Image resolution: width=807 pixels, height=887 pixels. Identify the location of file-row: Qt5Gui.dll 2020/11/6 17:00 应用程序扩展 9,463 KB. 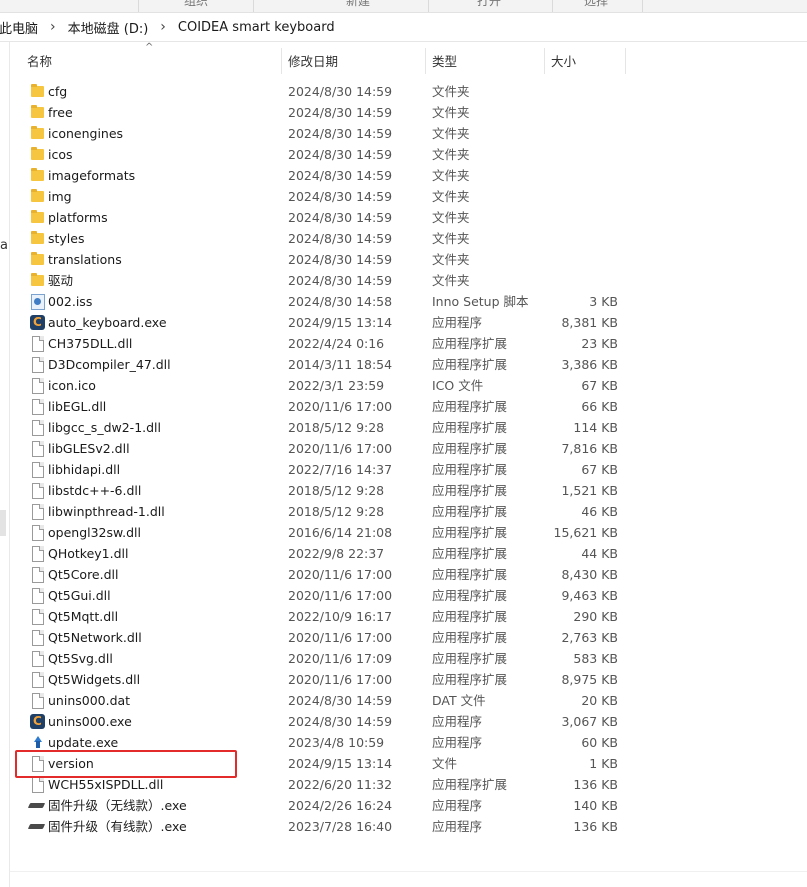
(410, 595).